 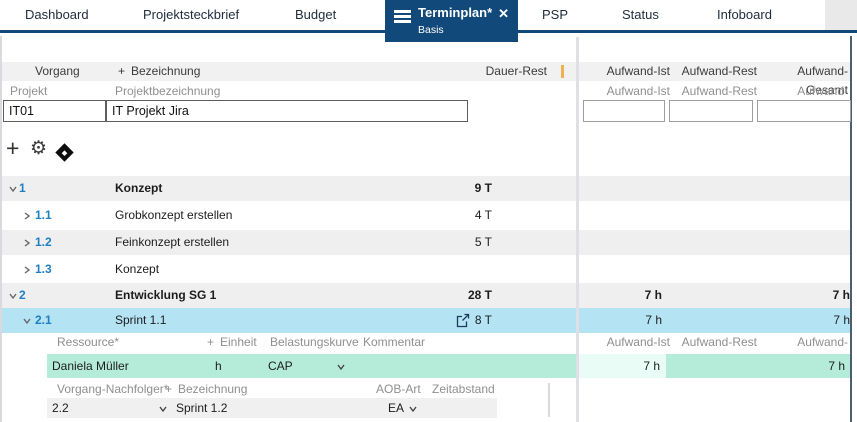 I want to click on add-successor-plus-icon: +, so click(x=168, y=389).